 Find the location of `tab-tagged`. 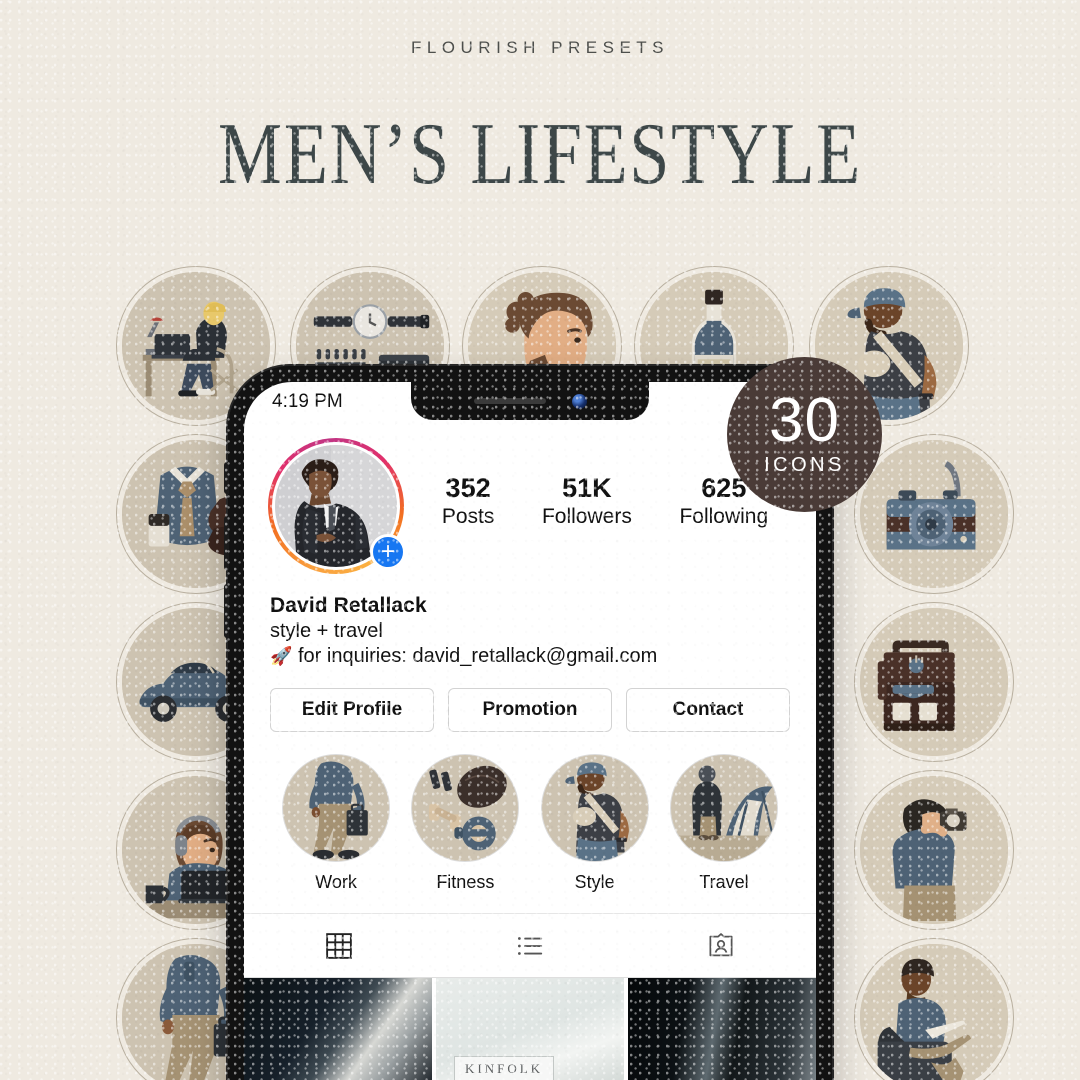

tab-tagged is located at coordinates (721, 946).